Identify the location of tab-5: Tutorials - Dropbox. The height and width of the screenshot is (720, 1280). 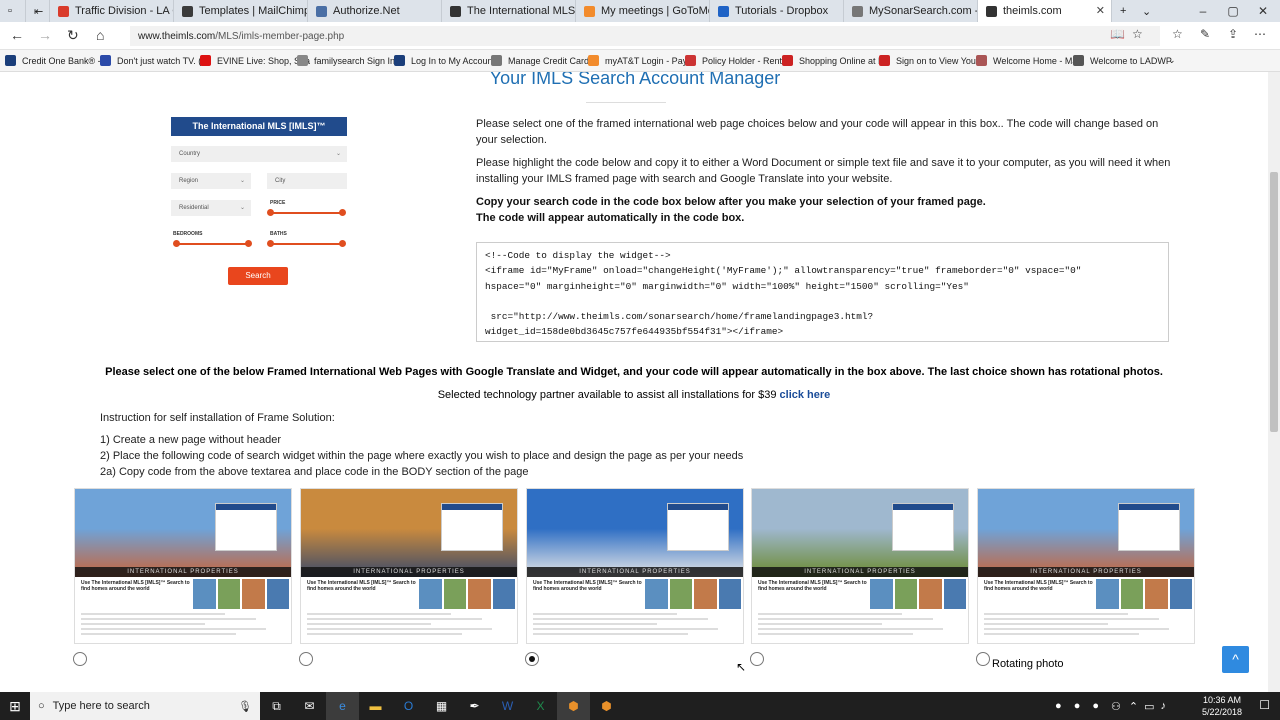
(777, 11).